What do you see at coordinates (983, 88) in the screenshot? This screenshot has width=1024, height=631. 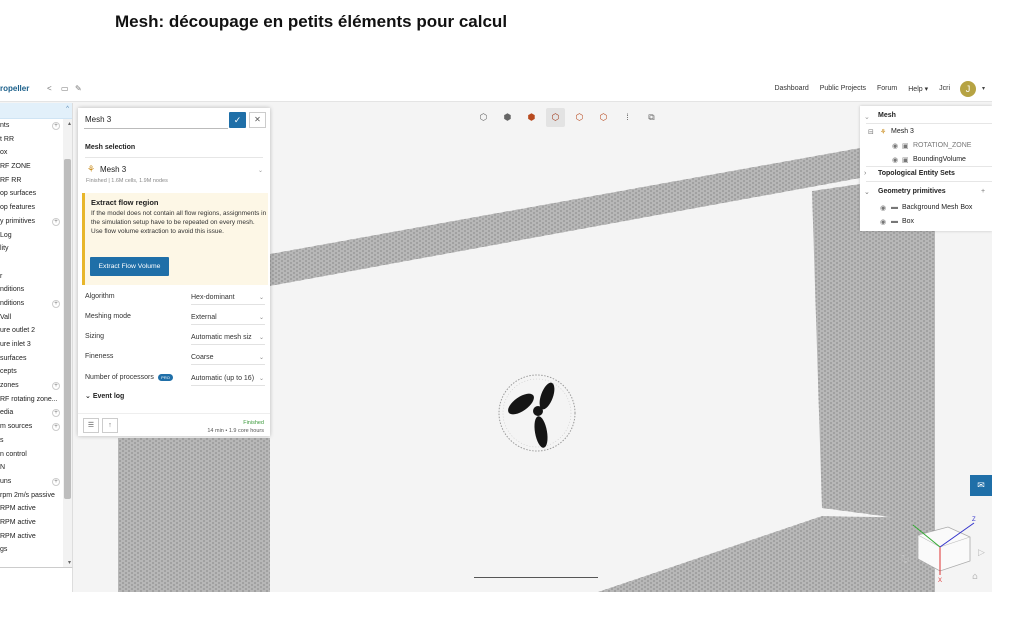 I see `chevron-down-icon: ▾` at bounding box center [983, 88].